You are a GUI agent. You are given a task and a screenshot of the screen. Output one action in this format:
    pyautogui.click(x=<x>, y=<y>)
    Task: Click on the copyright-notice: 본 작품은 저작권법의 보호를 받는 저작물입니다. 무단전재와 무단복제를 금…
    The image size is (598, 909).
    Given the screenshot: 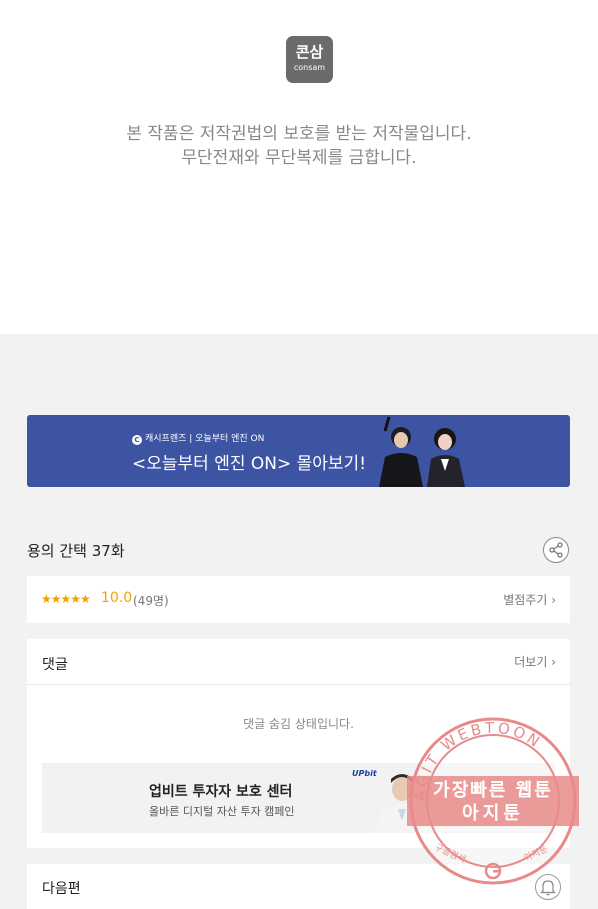 What is the action you would take?
    pyautogui.click(x=299, y=146)
    